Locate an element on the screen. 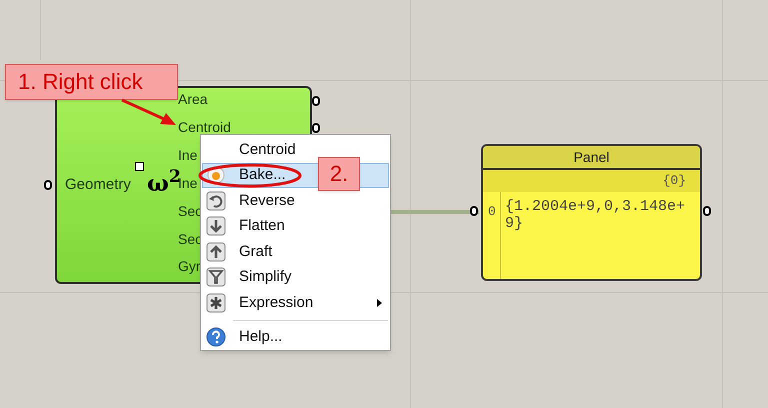  panel-value: {1.2004e+9,0,3.148e+9} is located at coordinates (595, 214).